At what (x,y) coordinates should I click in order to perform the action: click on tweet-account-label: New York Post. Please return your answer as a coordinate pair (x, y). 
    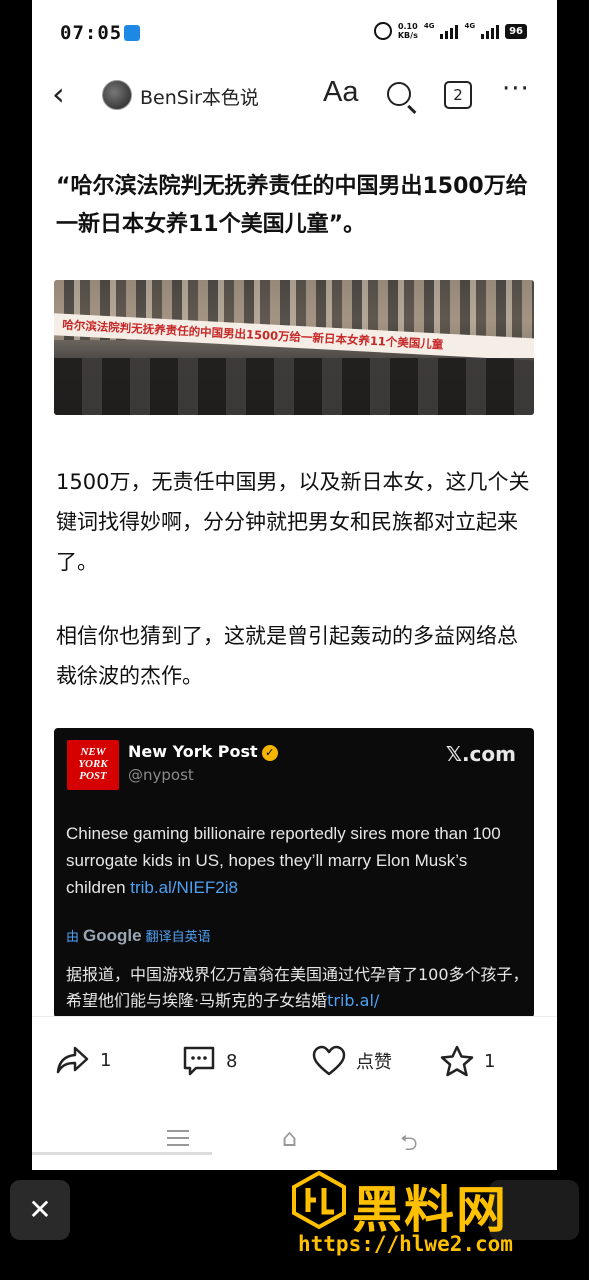
    Looking at the image, I should click on (193, 751).